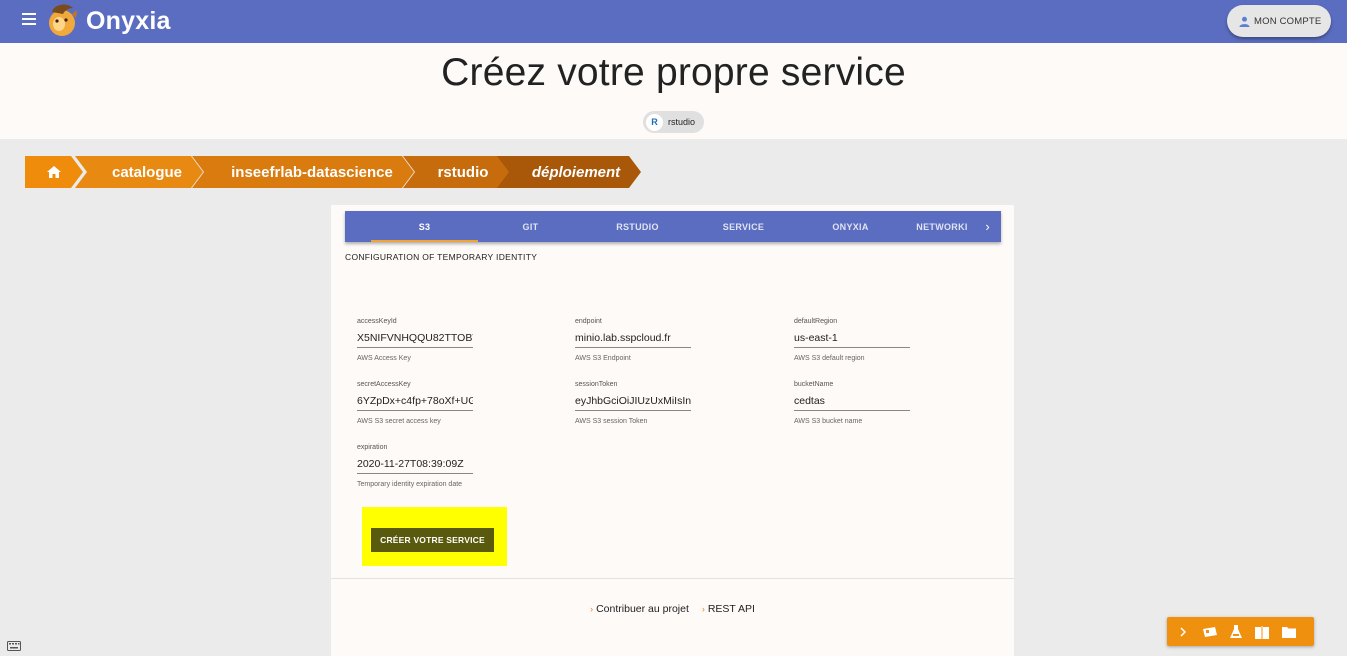 The image size is (1347, 656). What do you see at coordinates (673, 72) in the screenshot?
I see `page-title: Créez votre propre service` at bounding box center [673, 72].